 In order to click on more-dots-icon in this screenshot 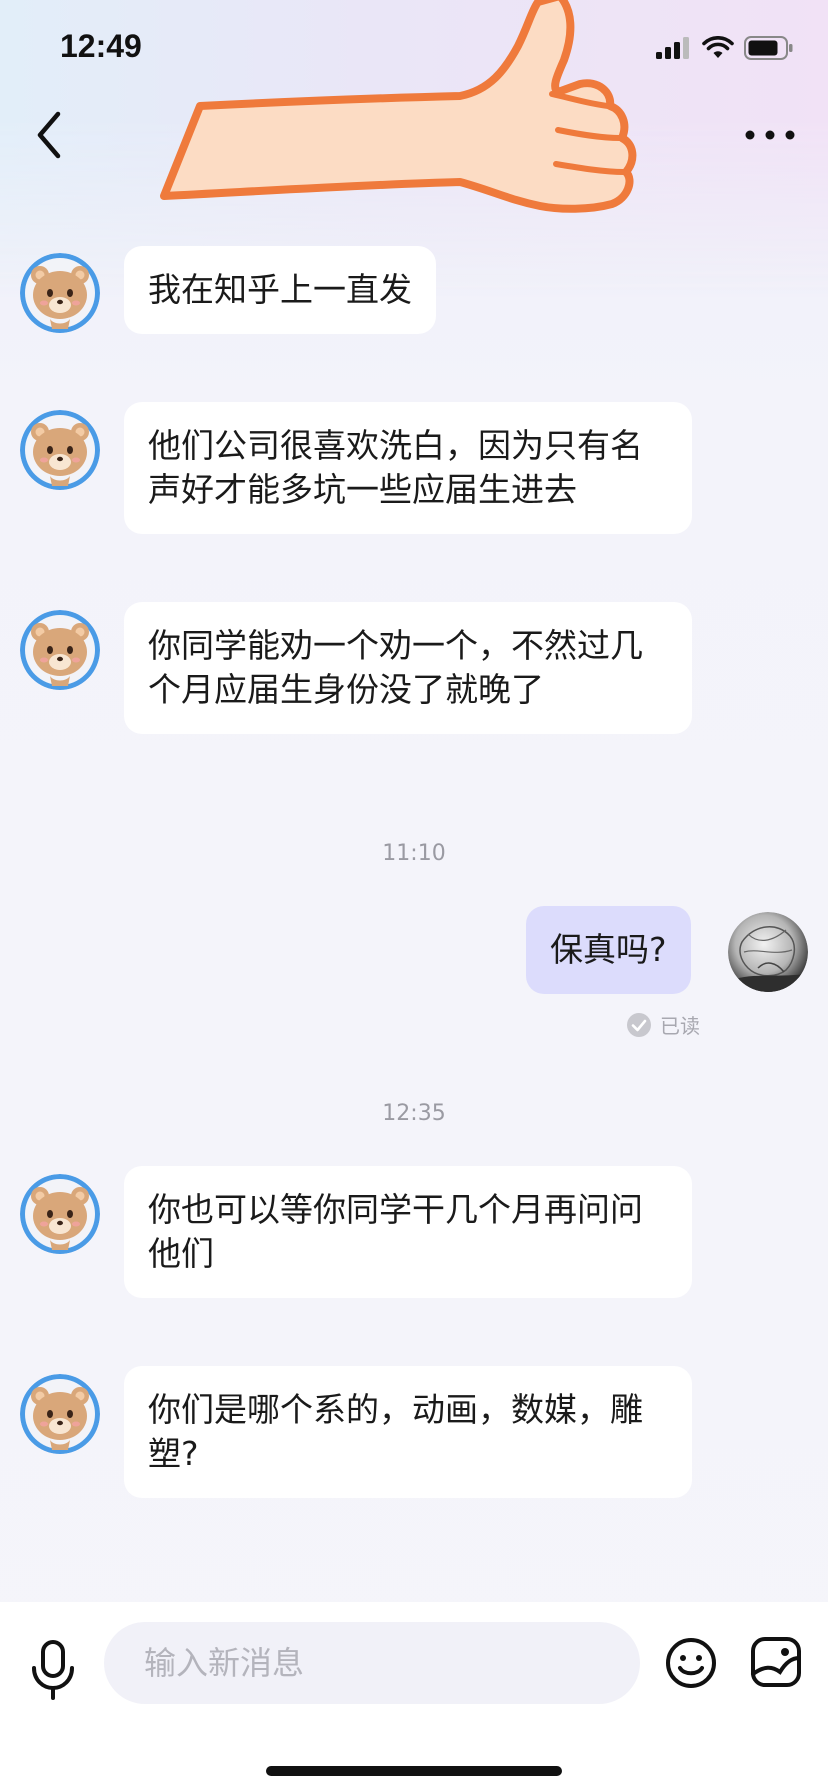, I will do `click(770, 135)`.